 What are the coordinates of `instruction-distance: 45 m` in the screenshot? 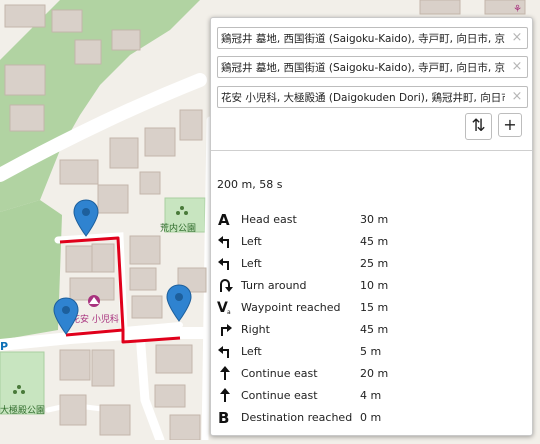 It's located at (374, 329).